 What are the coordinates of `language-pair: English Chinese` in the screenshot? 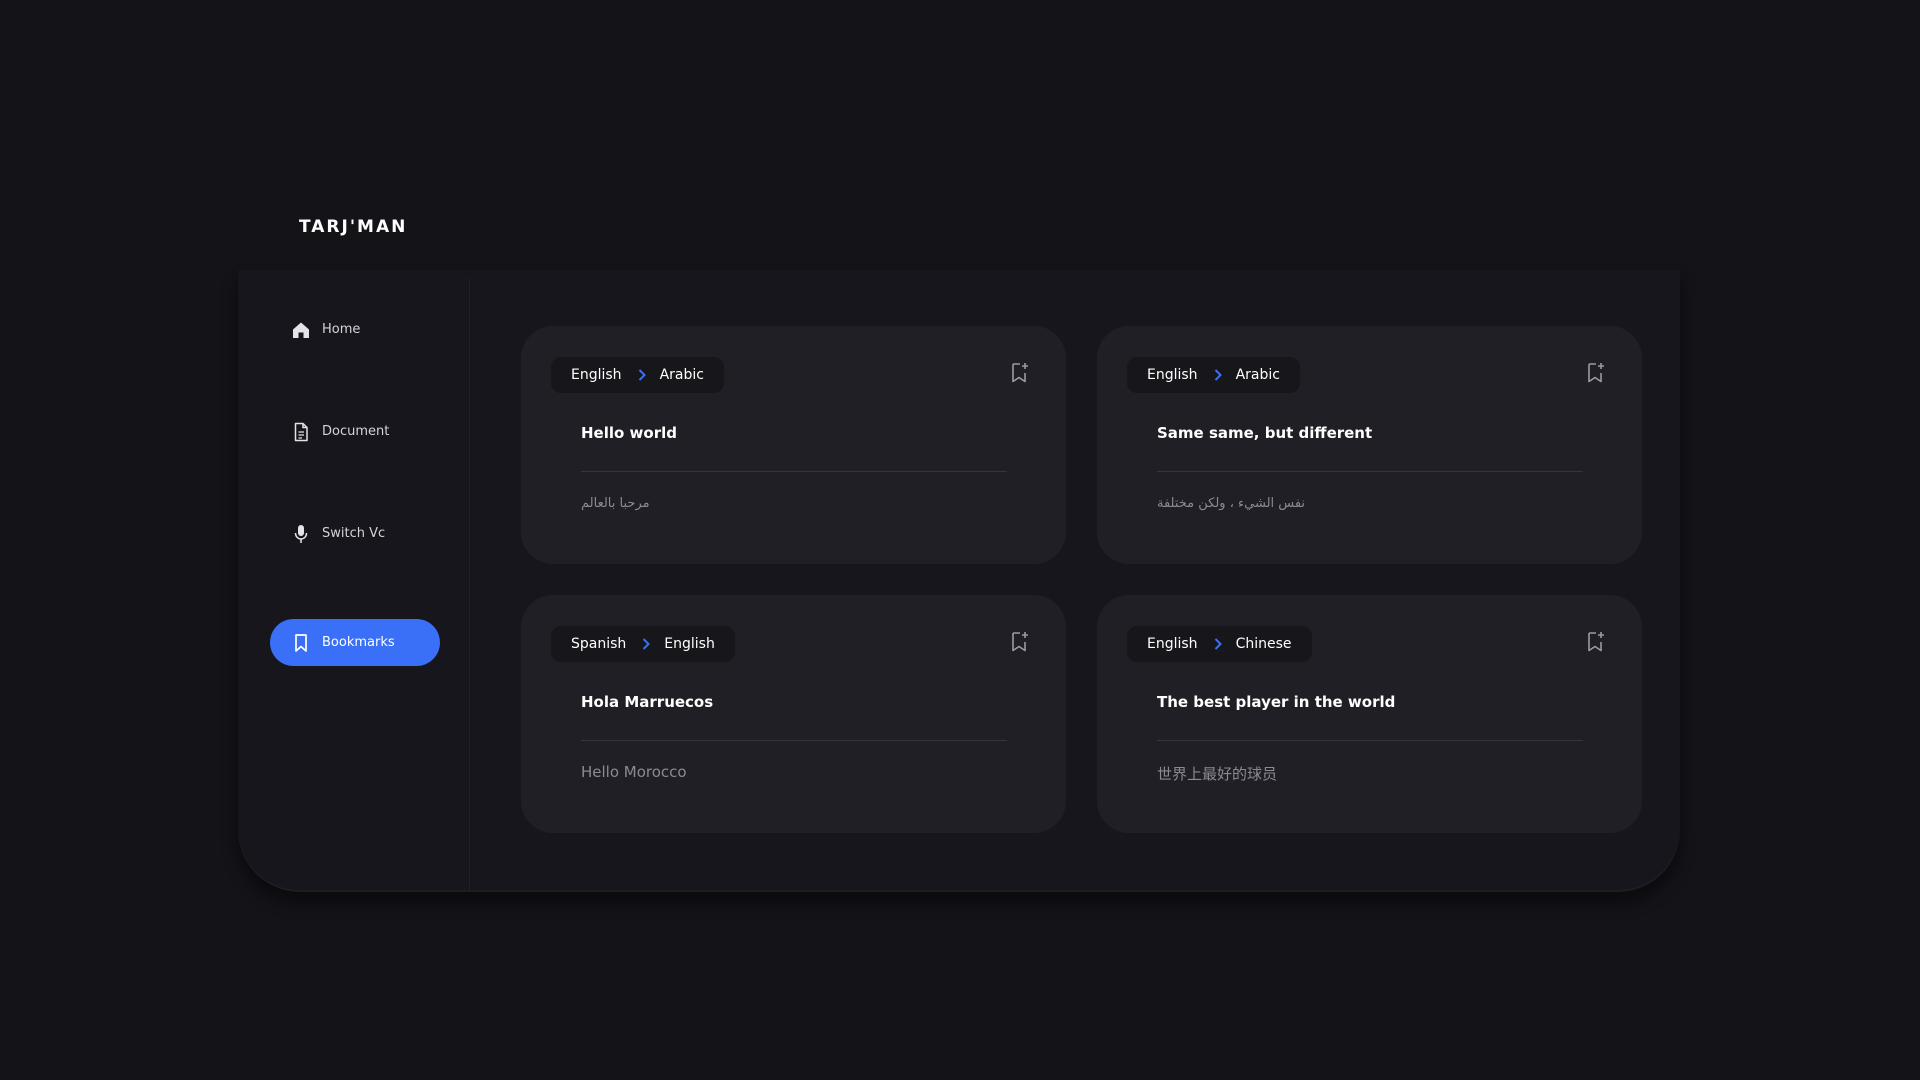 It's located at (1219, 644).